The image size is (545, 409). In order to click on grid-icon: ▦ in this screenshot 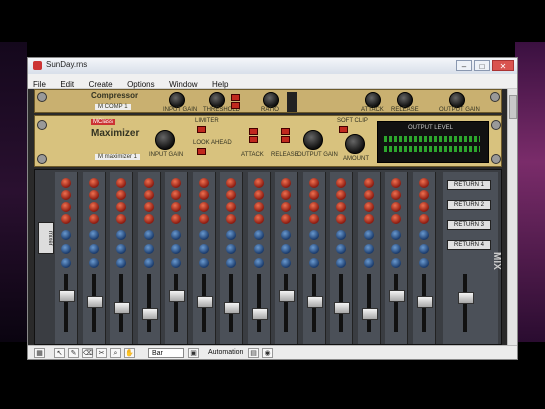, I will do `click(39, 353)`.